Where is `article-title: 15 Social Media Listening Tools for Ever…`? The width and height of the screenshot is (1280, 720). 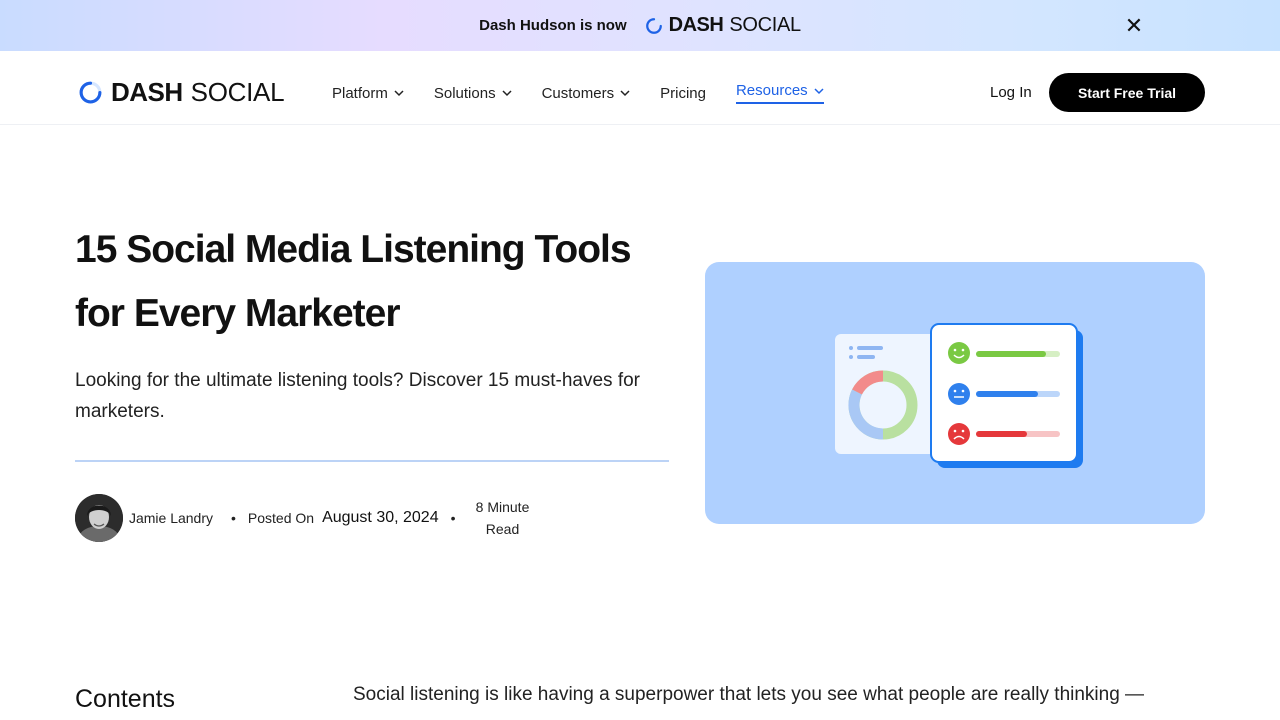 article-title: 15 Social Media Listening Tools for Ever… is located at coordinates (353, 281).